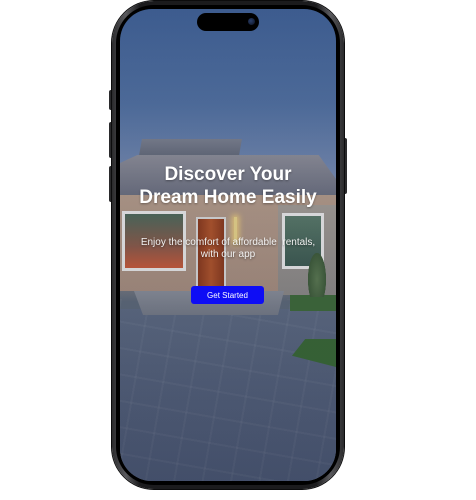 Image resolution: width=476 pixels, height=500 pixels. Describe the element at coordinates (228, 174) in the screenshot. I see `headline-line-1: Discover Your` at that location.